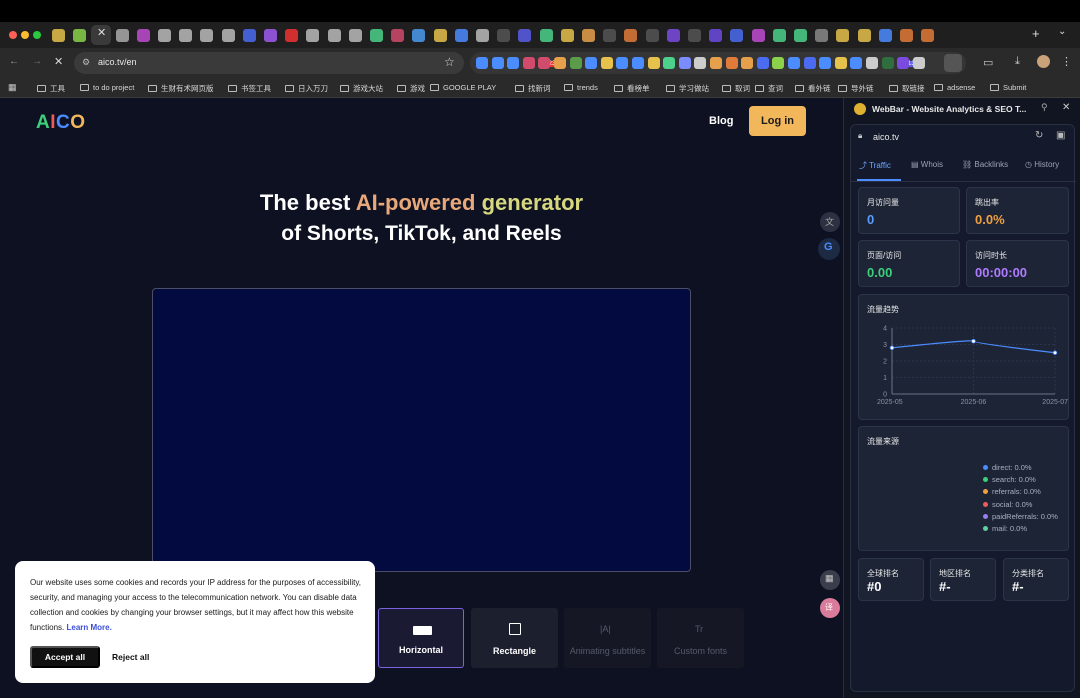  I want to click on qr-code-icon: ▦, so click(830, 580).